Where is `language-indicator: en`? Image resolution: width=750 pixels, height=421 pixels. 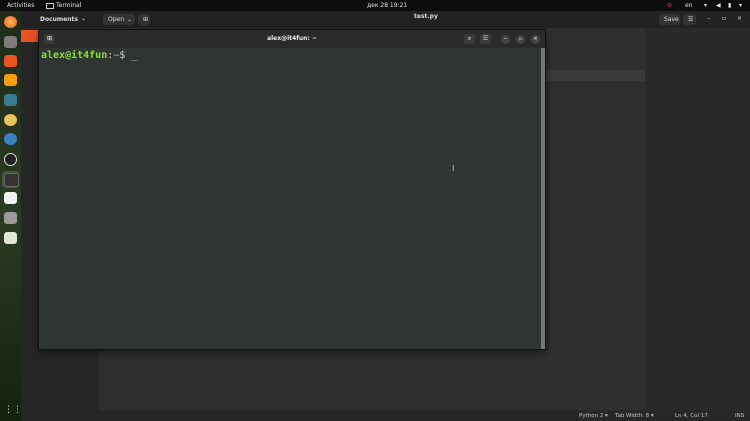 language-indicator: en is located at coordinates (689, 5).